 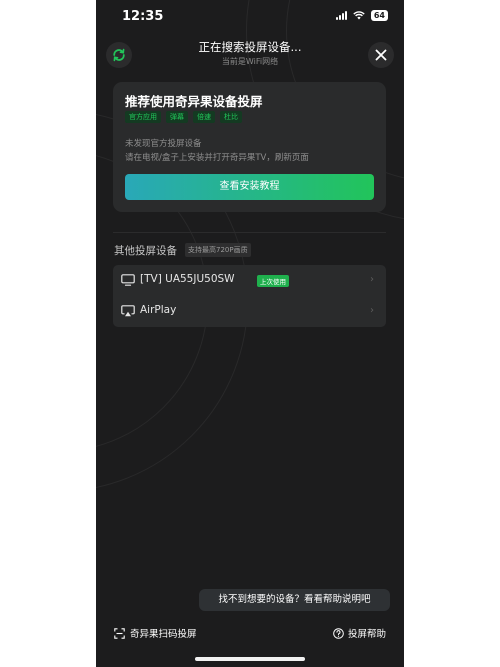 What do you see at coordinates (163, 634) in the screenshot?
I see `scan-label: 奇异果扫码投屏` at bounding box center [163, 634].